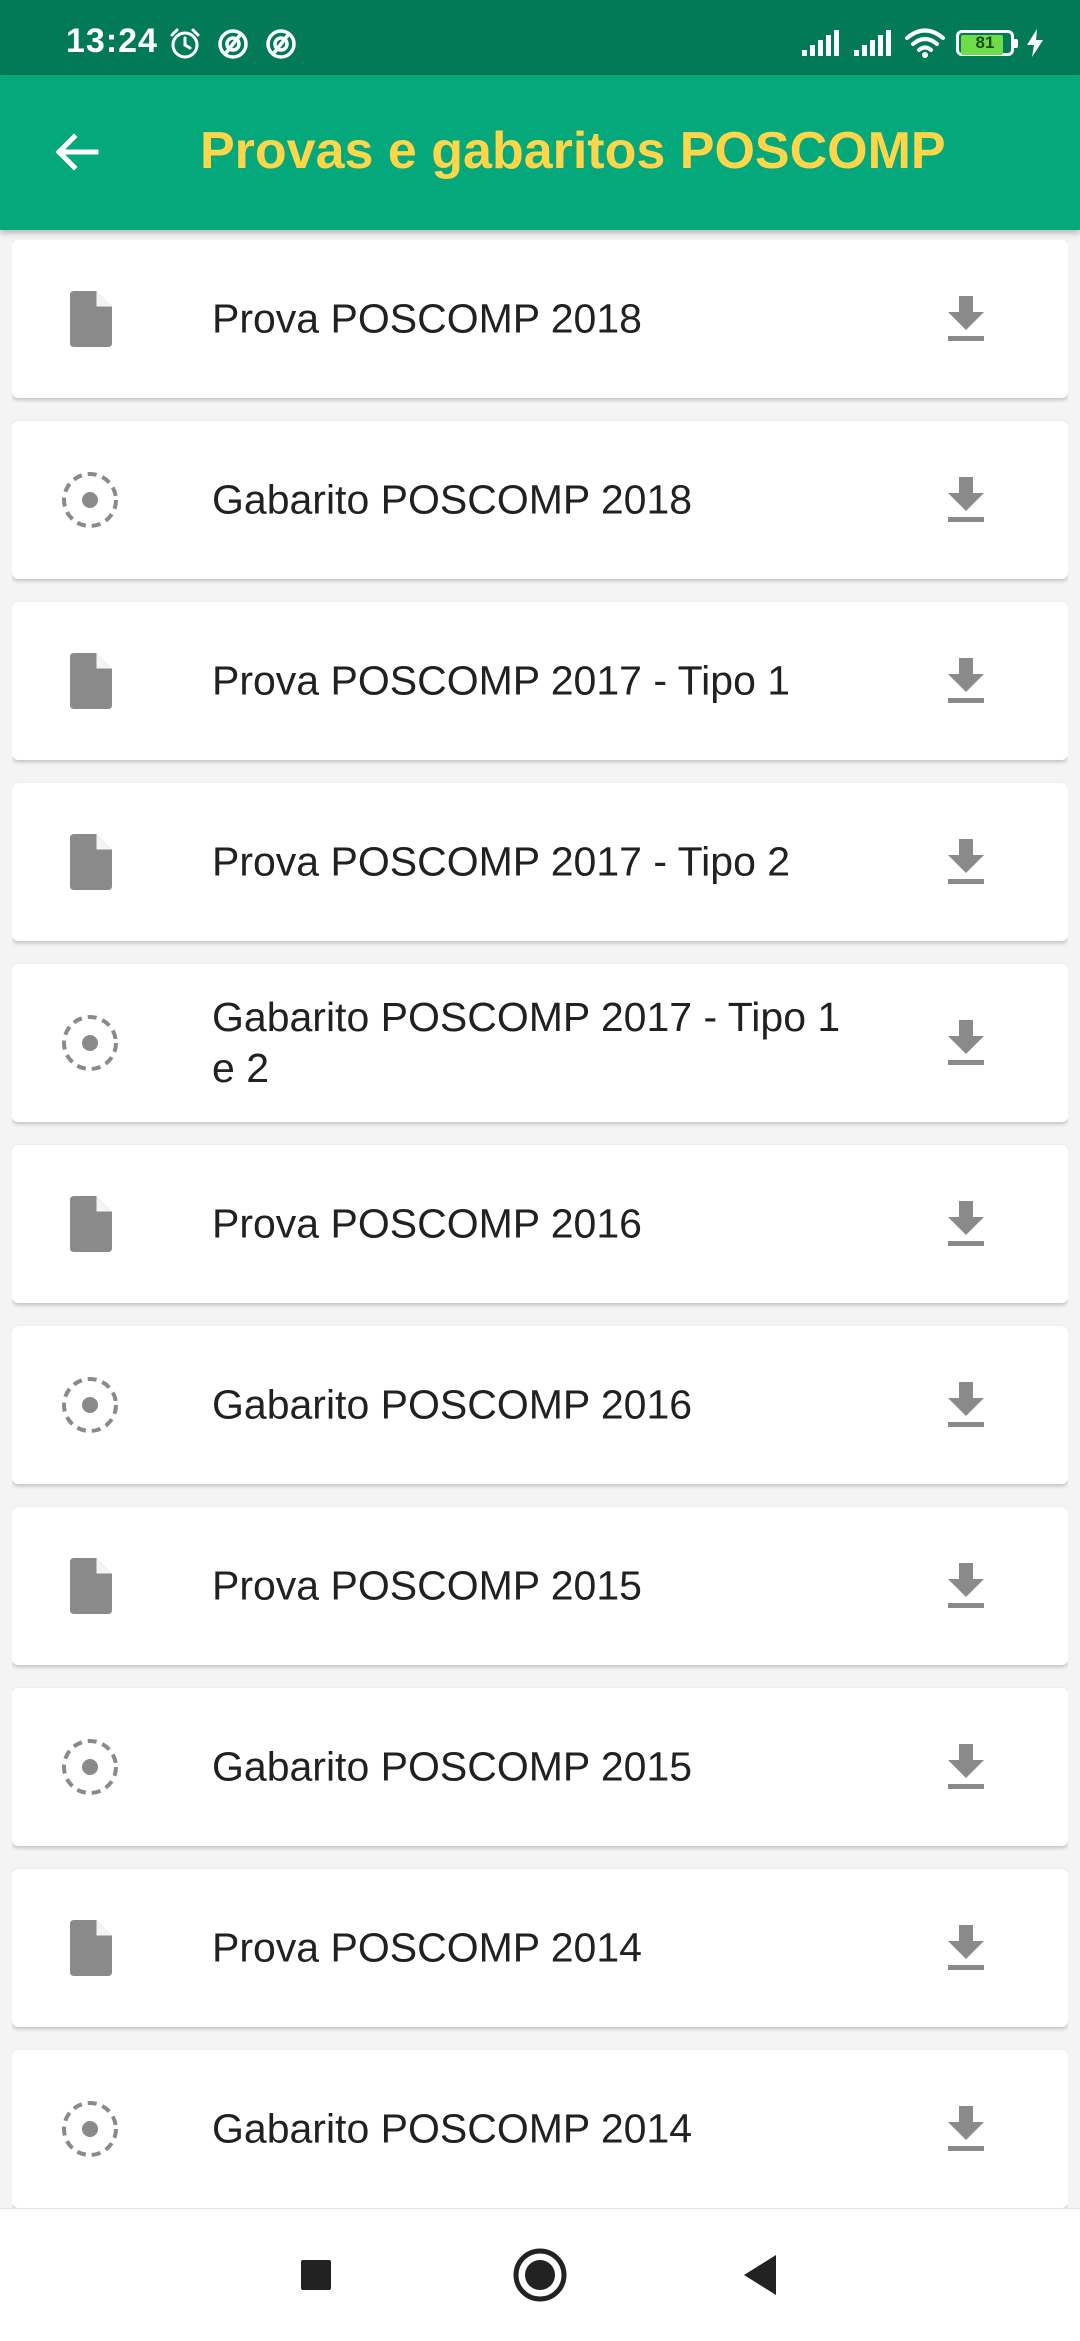 The width and height of the screenshot is (1080, 2341). Describe the element at coordinates (501, 861) in the screenshot. I see `list-item-label: Prova POSCOMP 2017 - Tipo 2` at that location.